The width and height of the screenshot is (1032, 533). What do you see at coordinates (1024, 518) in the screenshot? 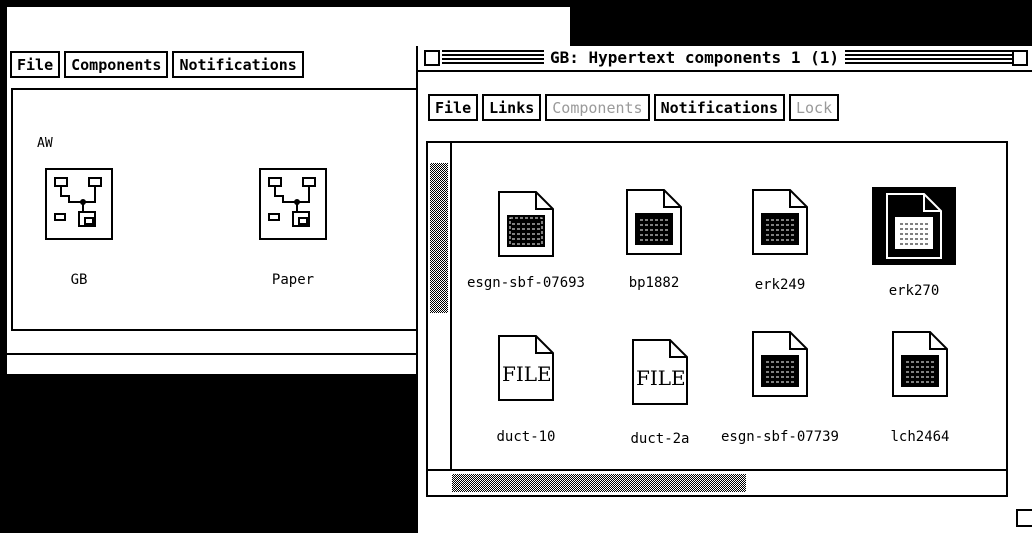
I see `resize-corner-icon` at bounding box center [1024, 518].